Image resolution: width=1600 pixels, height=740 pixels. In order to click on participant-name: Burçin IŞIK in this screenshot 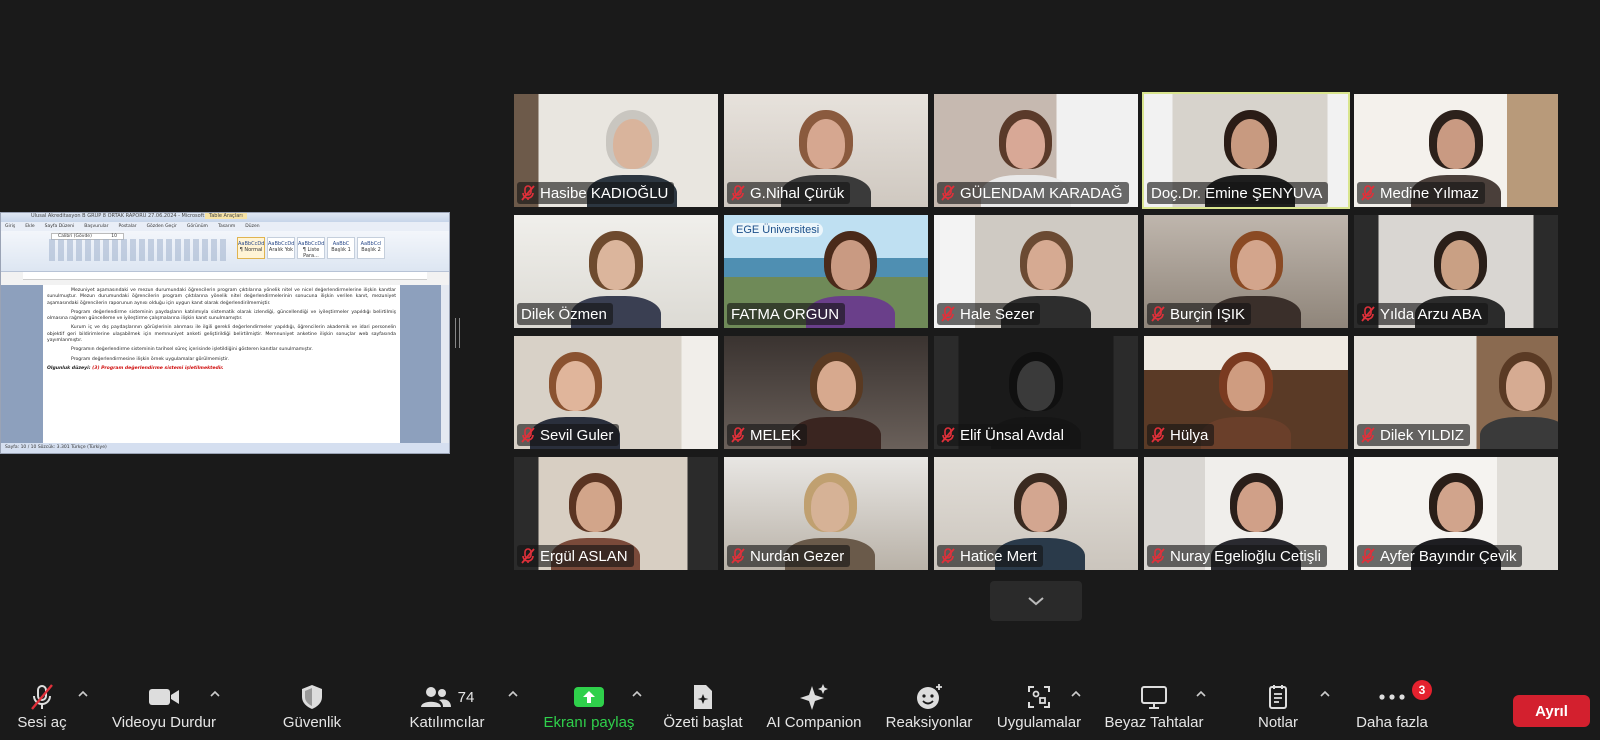, I will do `click(1208, 314)`.